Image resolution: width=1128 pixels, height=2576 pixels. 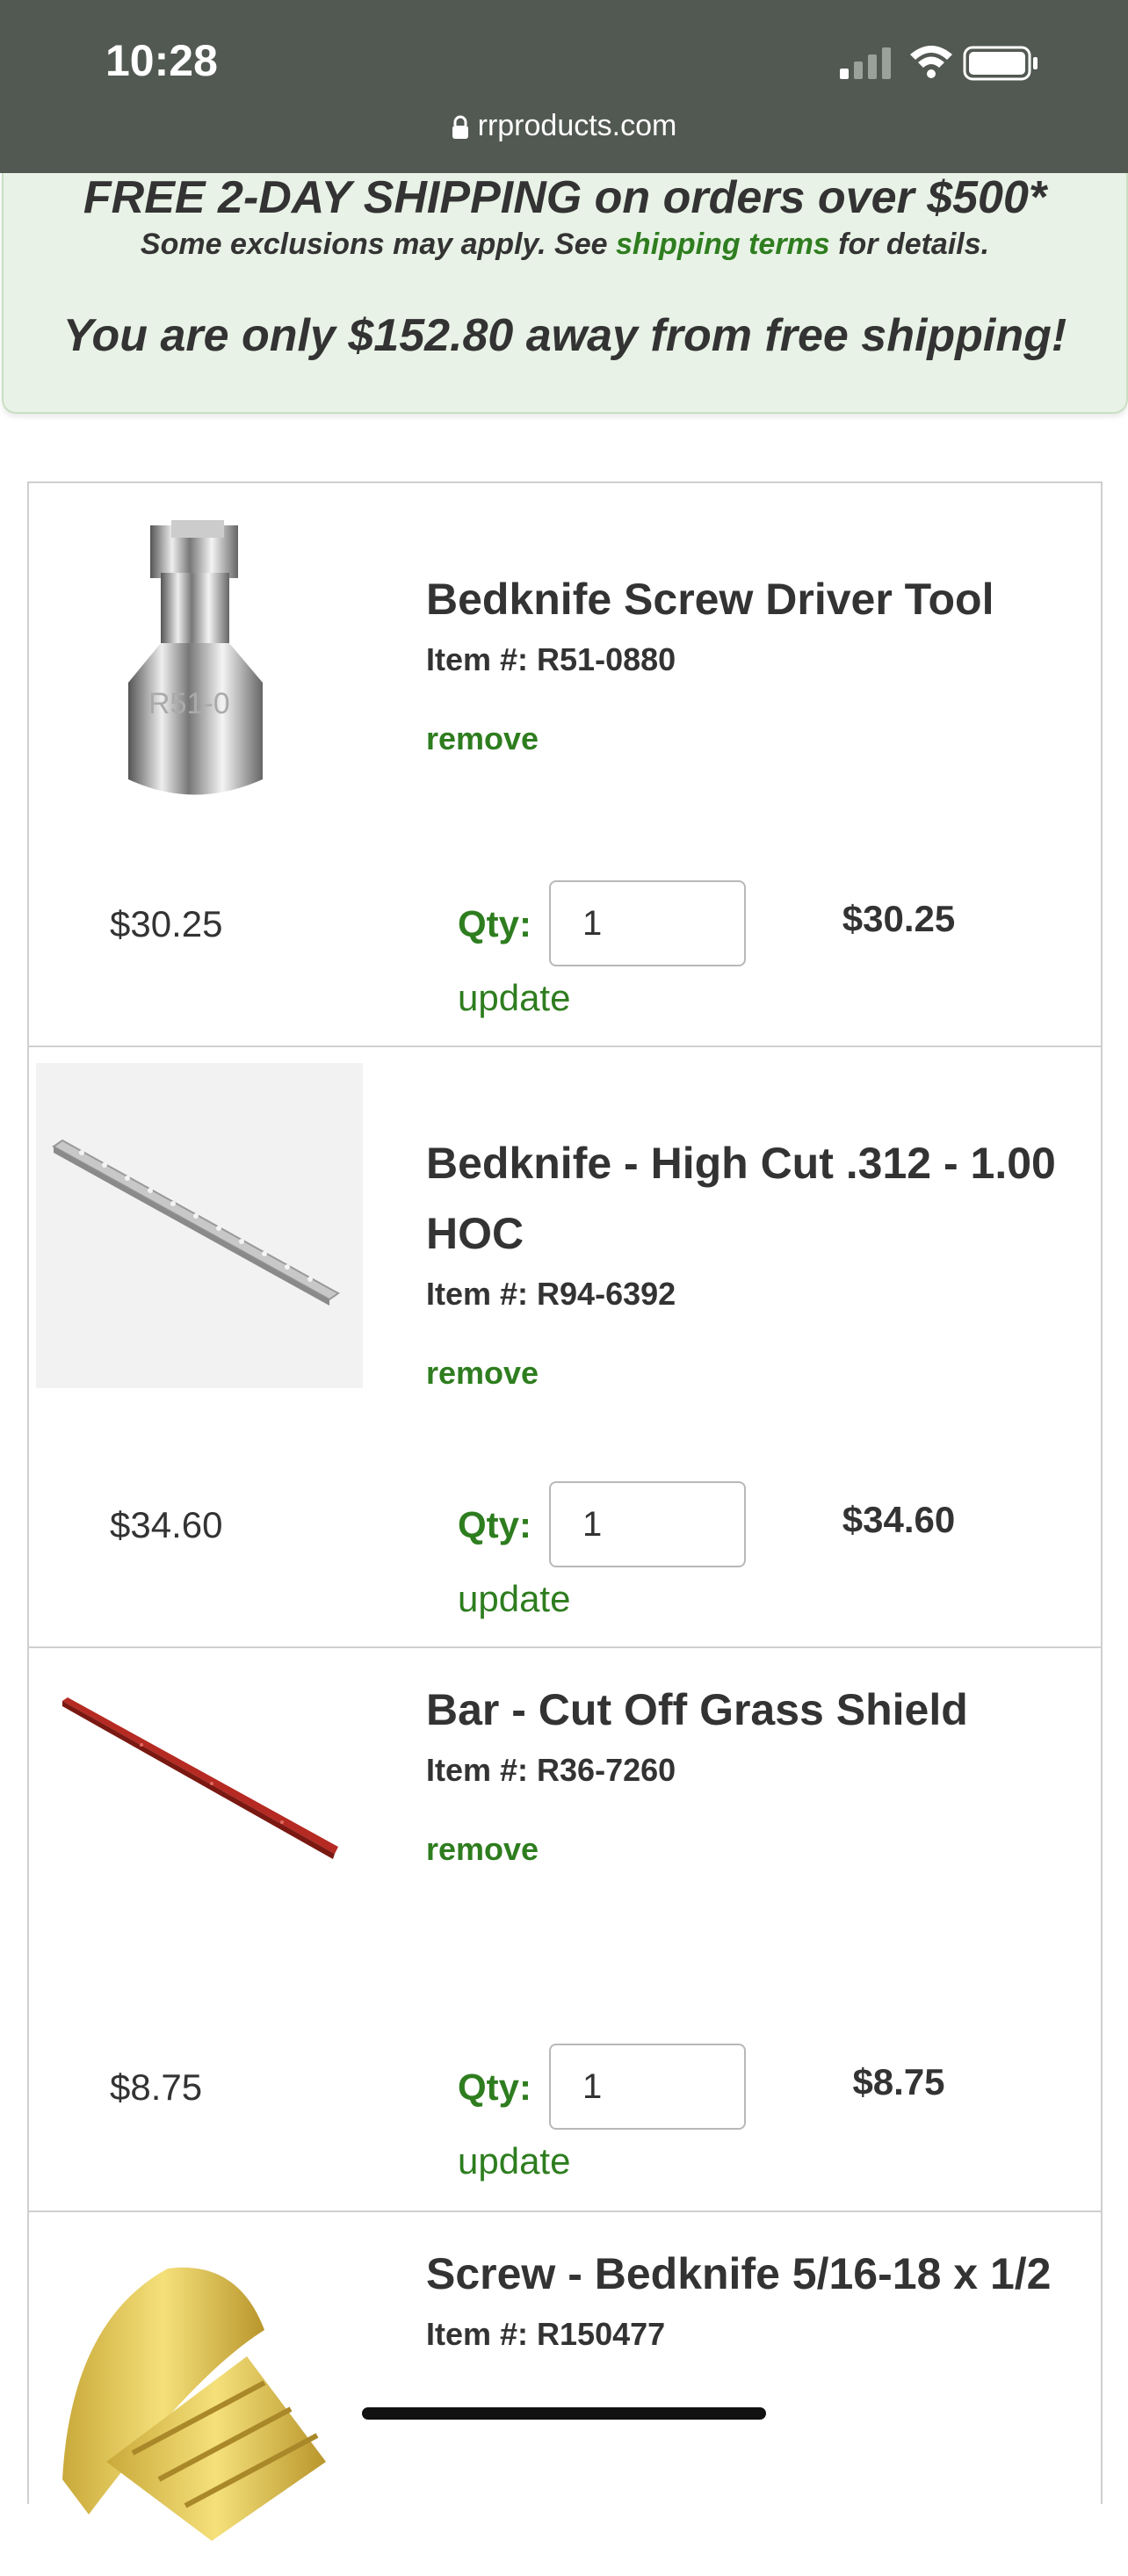 What do you see at coordinates (910, 244) in the screenshot?
I see `exclusions-suffix: for details.` at bounding box center [910, 244].